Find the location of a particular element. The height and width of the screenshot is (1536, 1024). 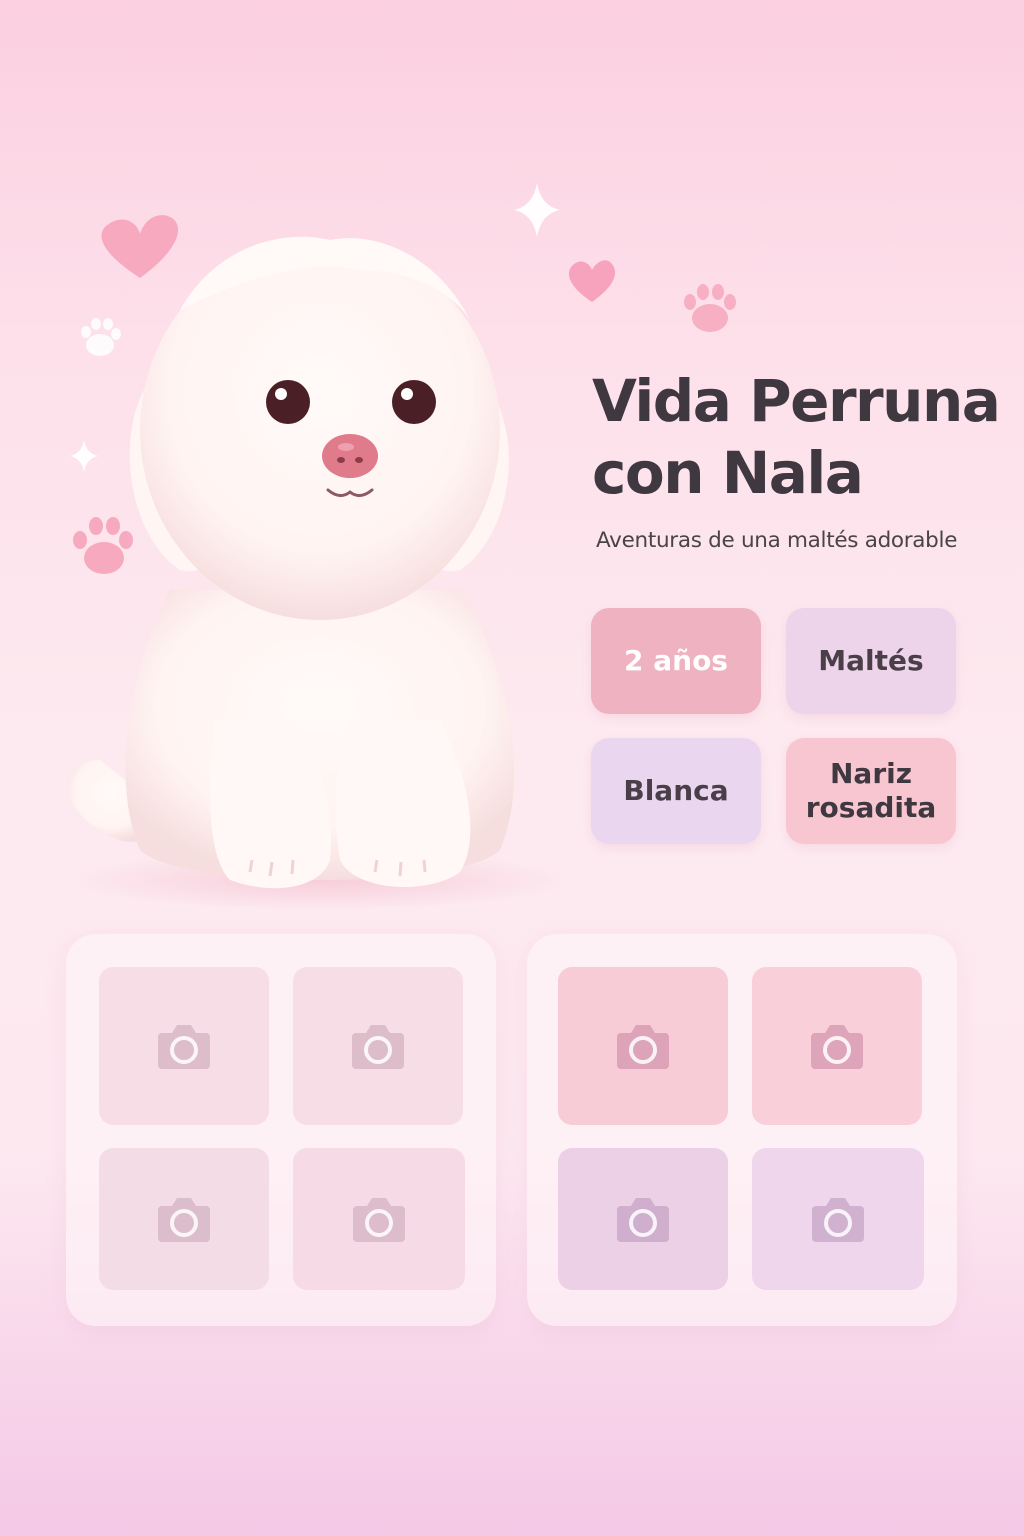

chip-label: Nariz rosadita is located at coordinates (871, 790).